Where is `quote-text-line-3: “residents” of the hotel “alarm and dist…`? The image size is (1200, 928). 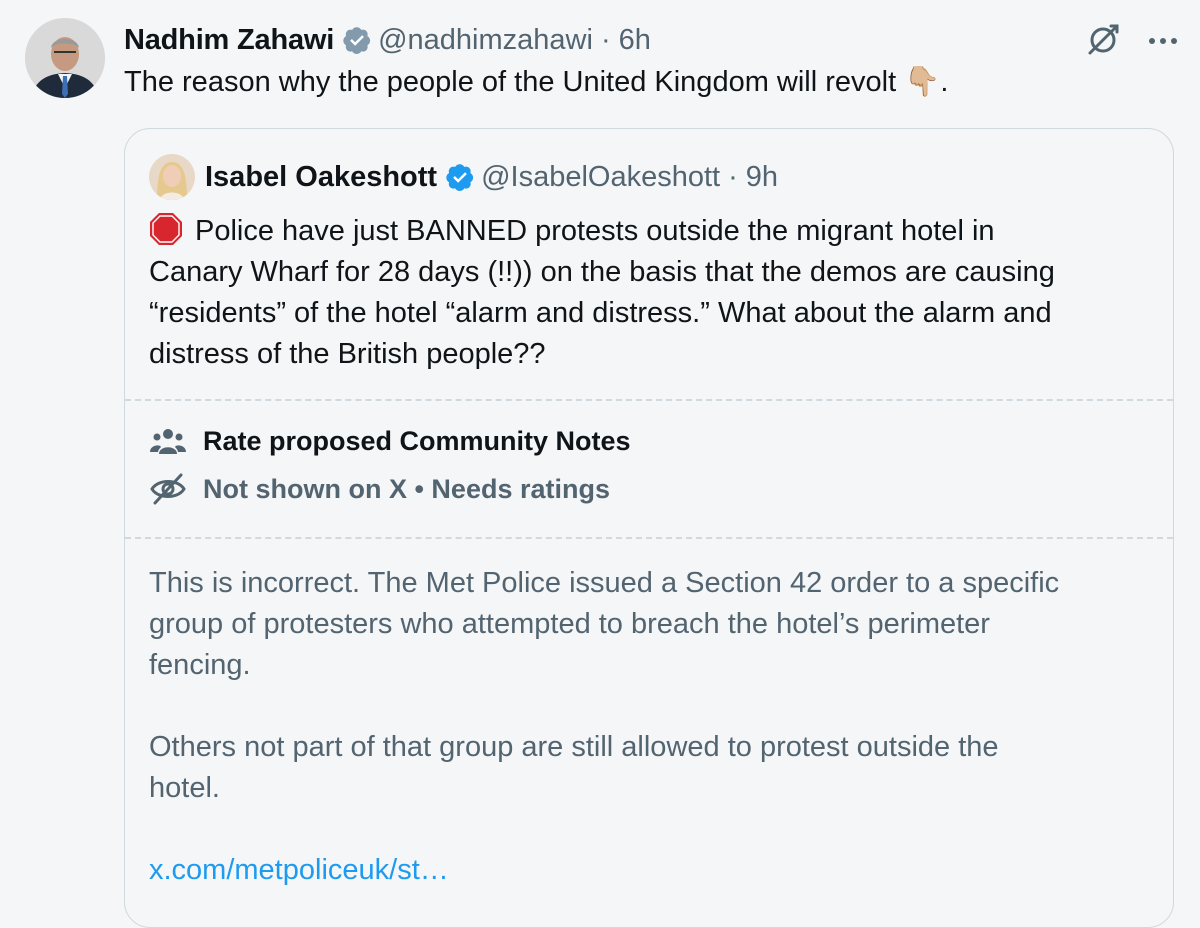
quote-text-line-3: “residents” of the hotel “alarm and dist… is located at coordinates (600, 313).